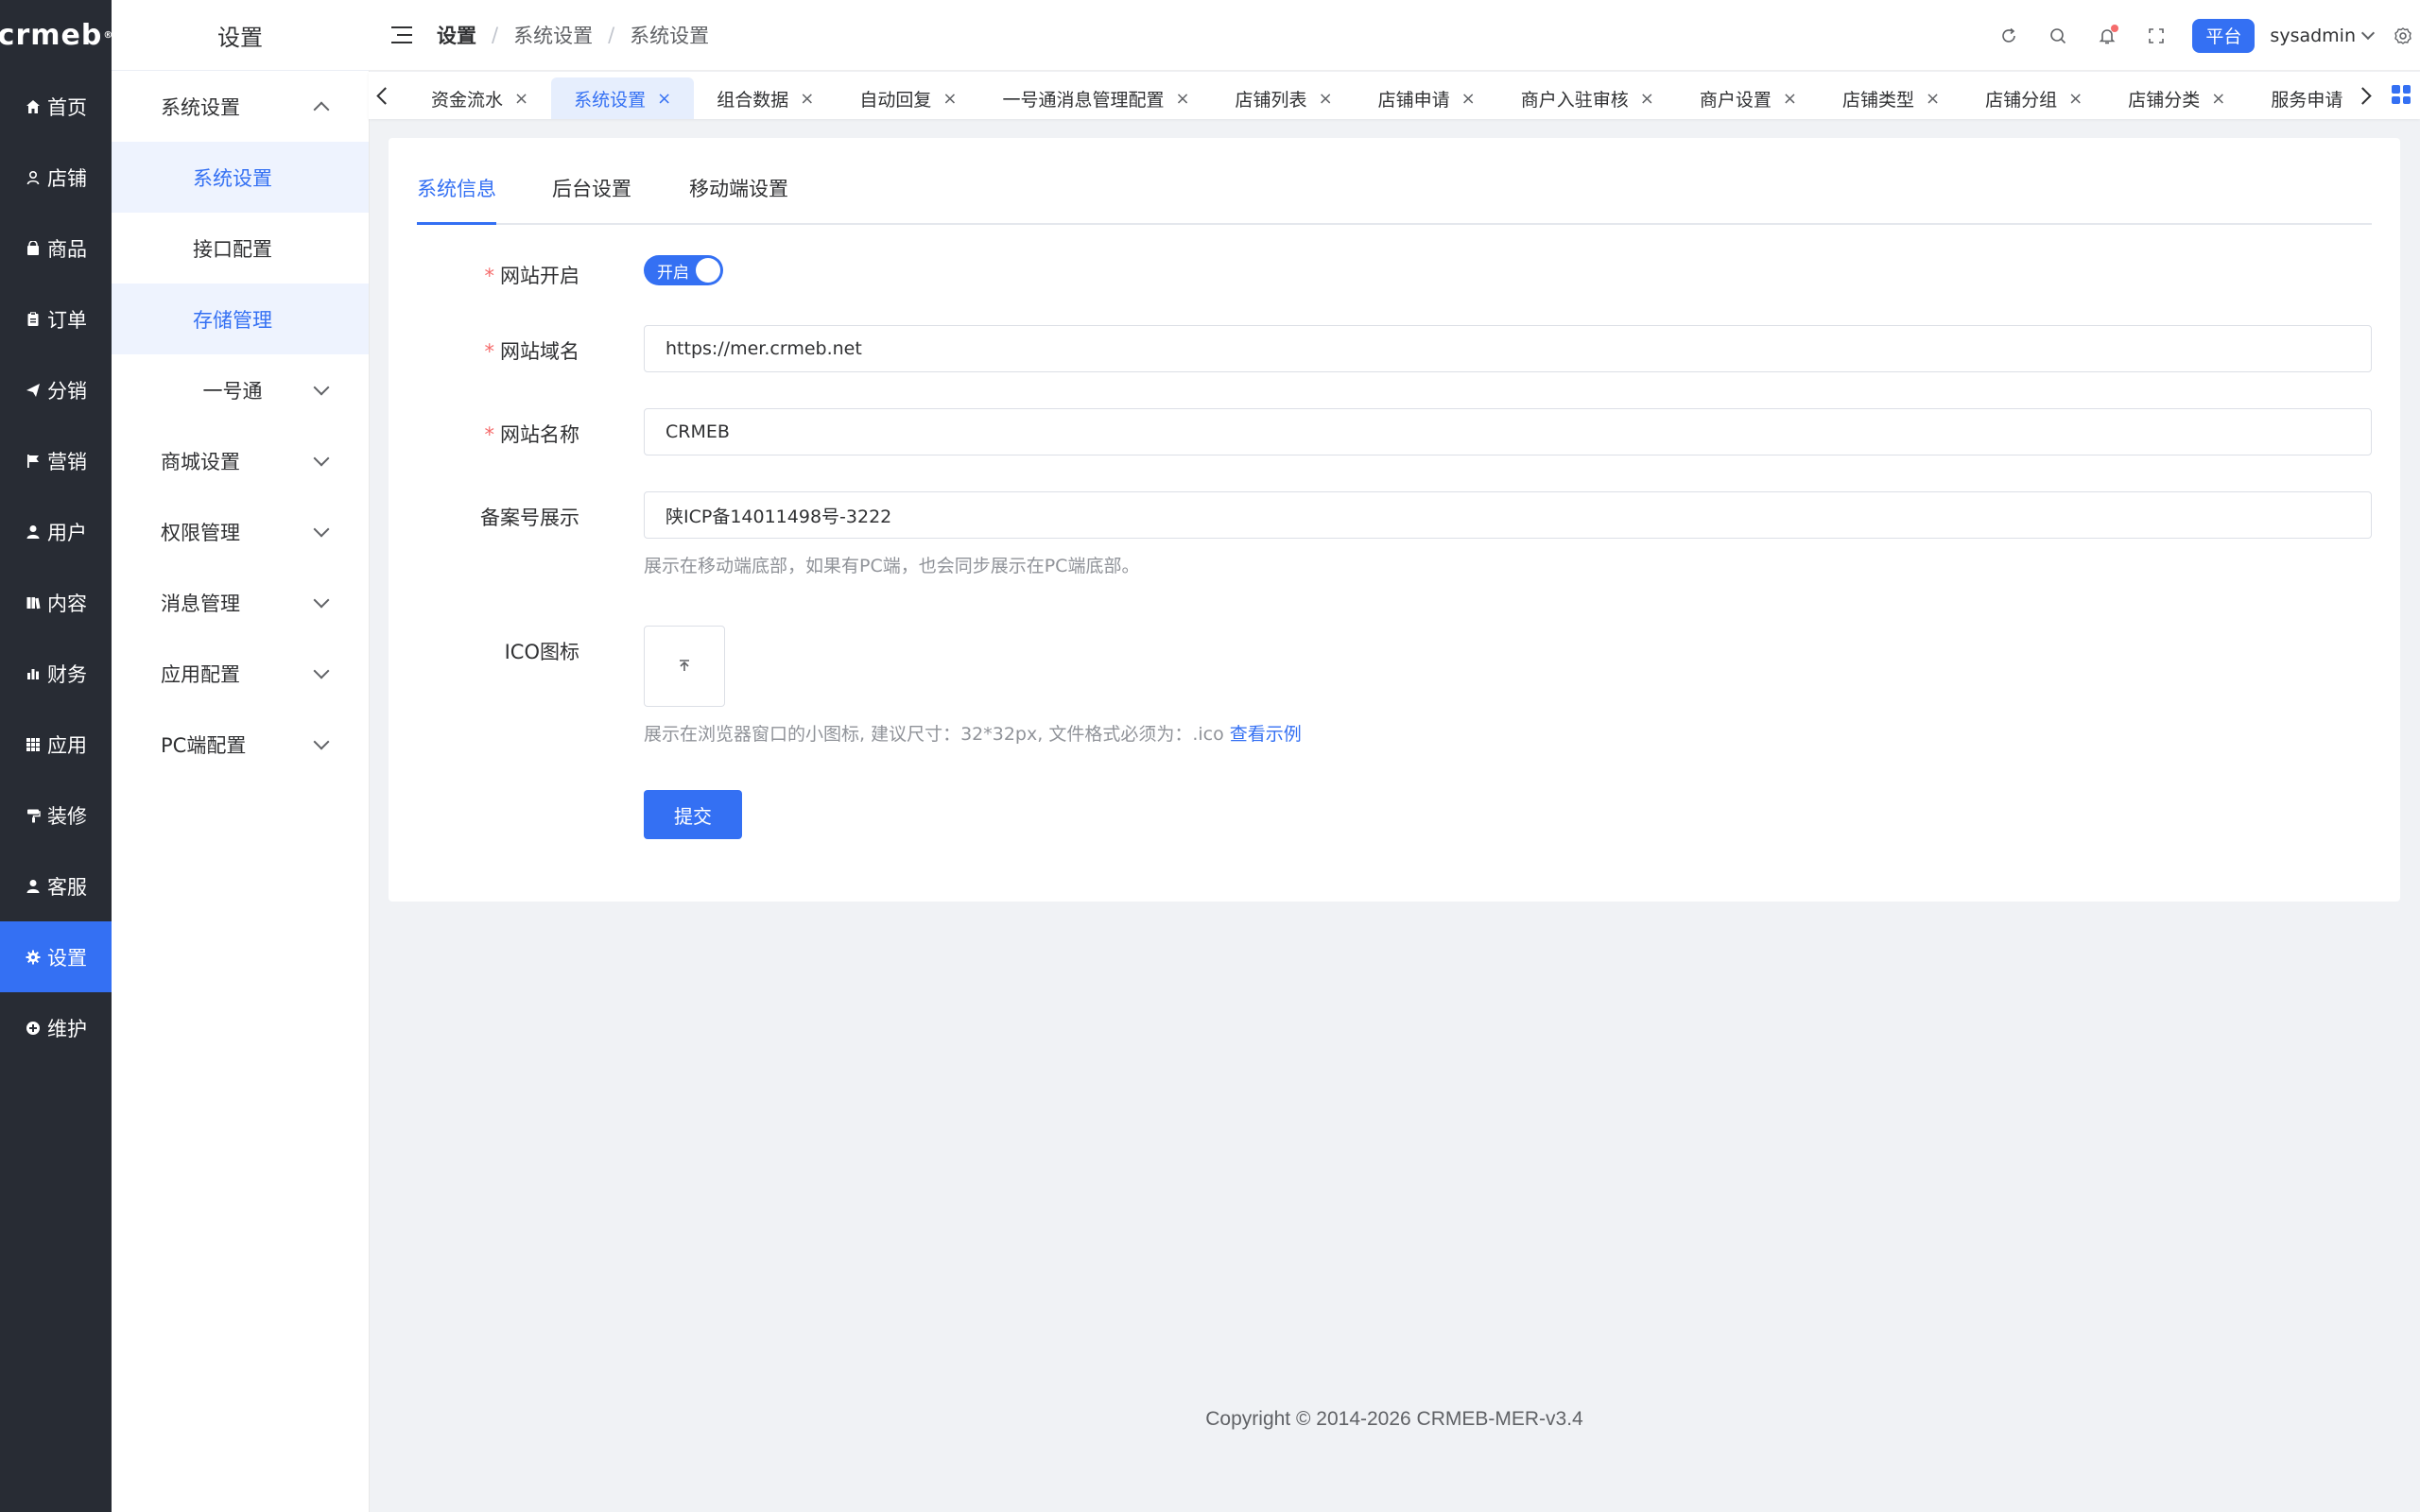 The height and width of the screenshot is (1512, 2420). I want to click on bell-icon, so click(2107, 35).